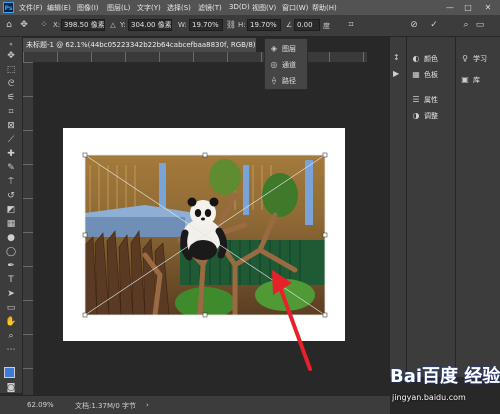 The image size is (500, 414). I want to click on more-tools-icon: ⋯, so click(11, 350).